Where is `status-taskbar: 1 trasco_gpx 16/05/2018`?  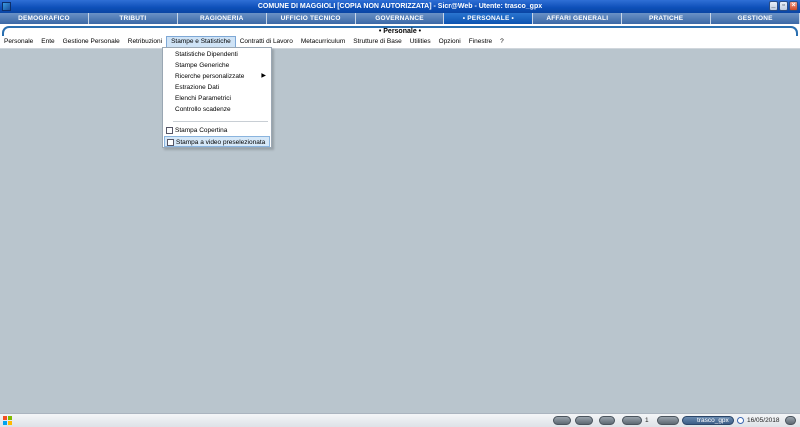
status-taskbar: 1 trasco_gpx 16/05/2018 is located at coordinates (400, 420).